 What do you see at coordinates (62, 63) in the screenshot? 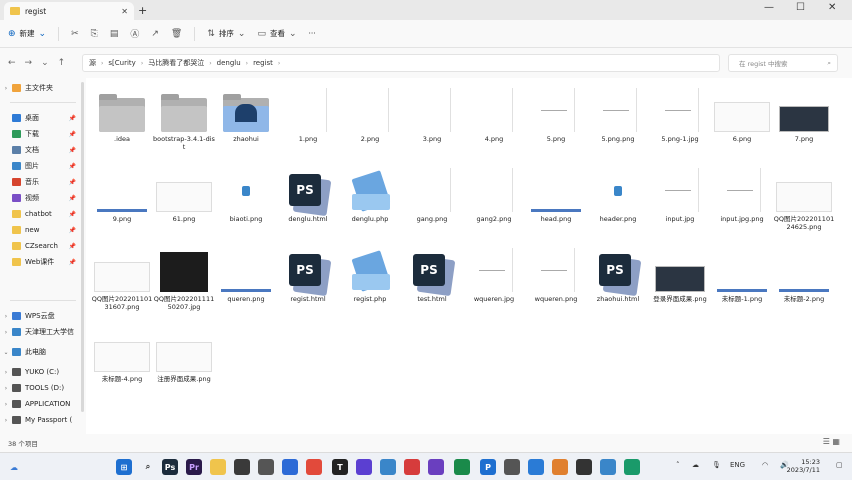
I see `up-button: ↑` at bounding box center [62, 63].